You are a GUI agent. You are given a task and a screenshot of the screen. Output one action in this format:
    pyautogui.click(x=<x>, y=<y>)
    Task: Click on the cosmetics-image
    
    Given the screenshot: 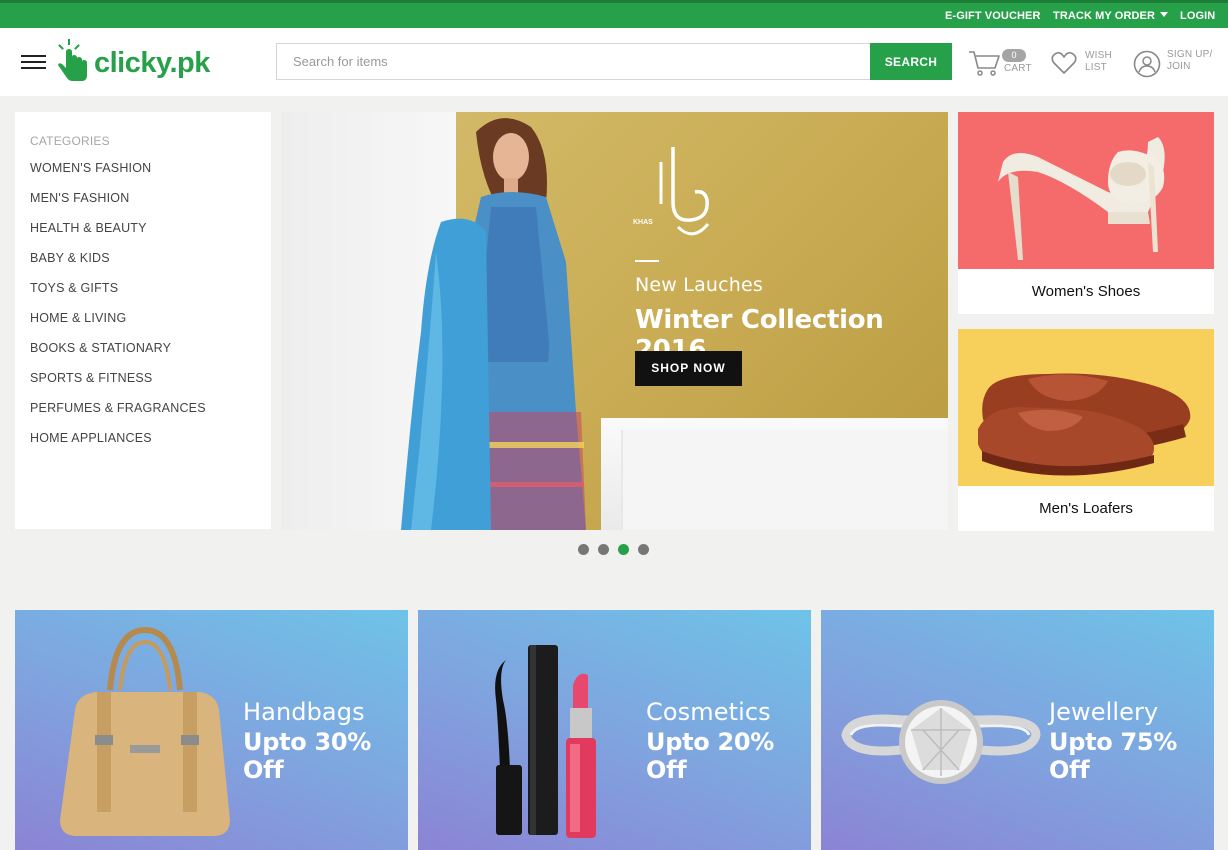 What is the action you would take?
    pyautogui.click(x=545, y=741)
    